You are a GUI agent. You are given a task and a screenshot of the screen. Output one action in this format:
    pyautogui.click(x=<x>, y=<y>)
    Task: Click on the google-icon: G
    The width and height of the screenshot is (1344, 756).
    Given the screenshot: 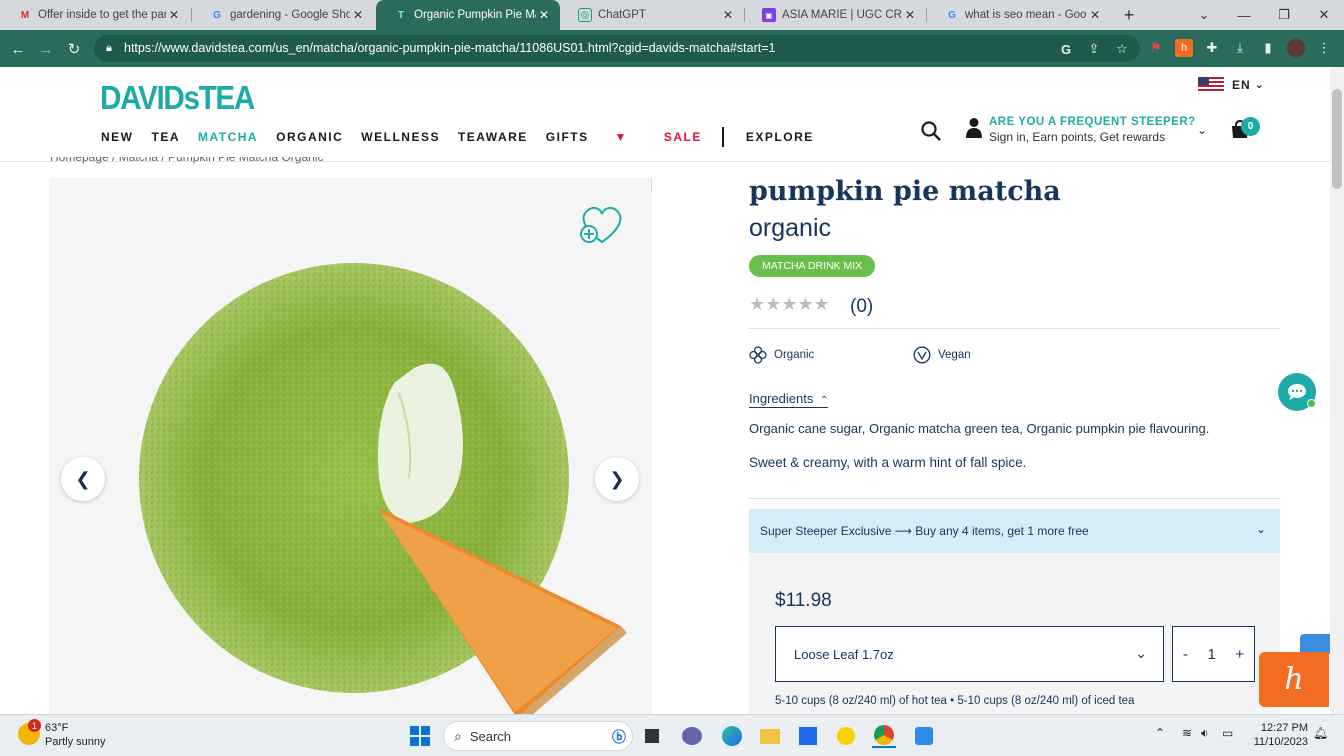 What is the action you would take?
    pyautogui.click(x=217, y=15)
    